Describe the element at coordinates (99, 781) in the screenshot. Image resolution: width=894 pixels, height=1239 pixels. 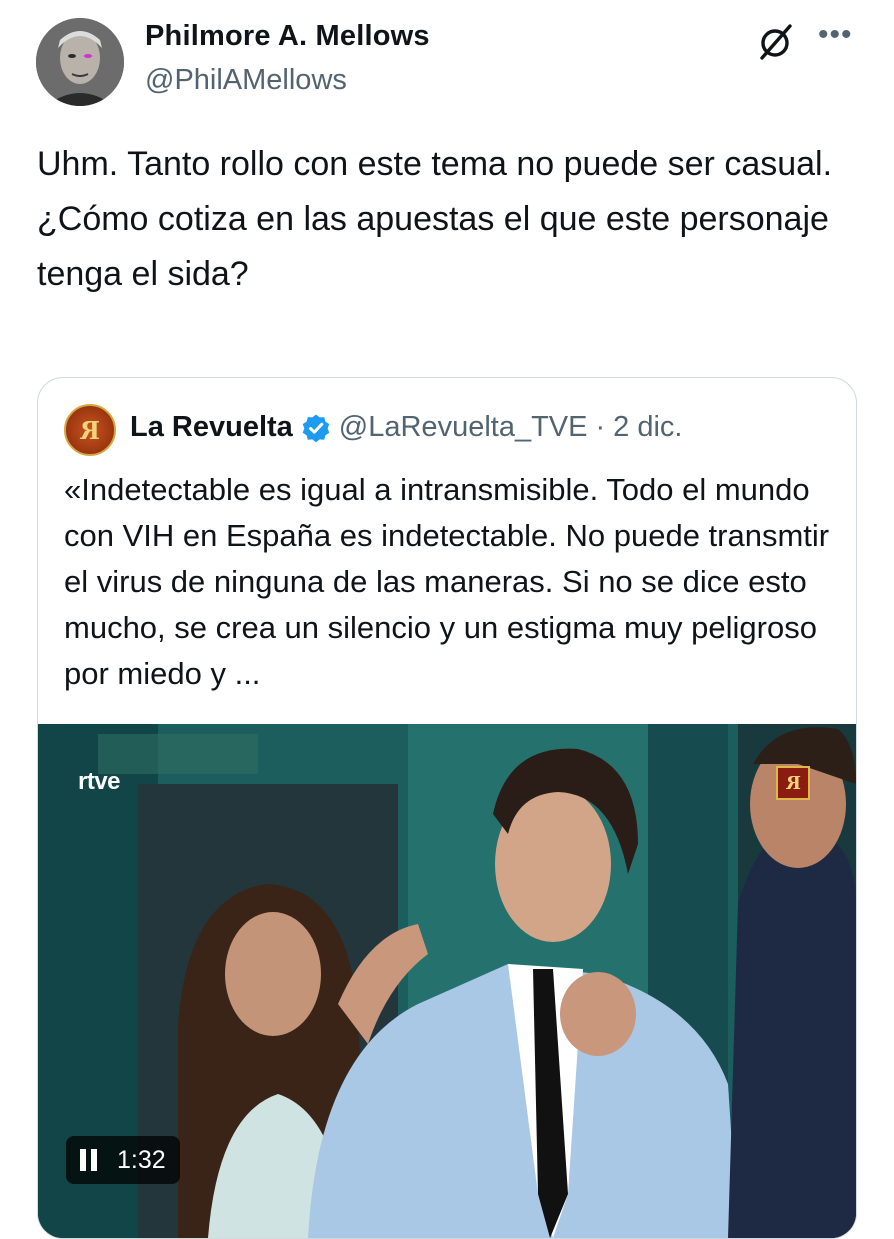
I see `rtve-logo: rtve` at that location.